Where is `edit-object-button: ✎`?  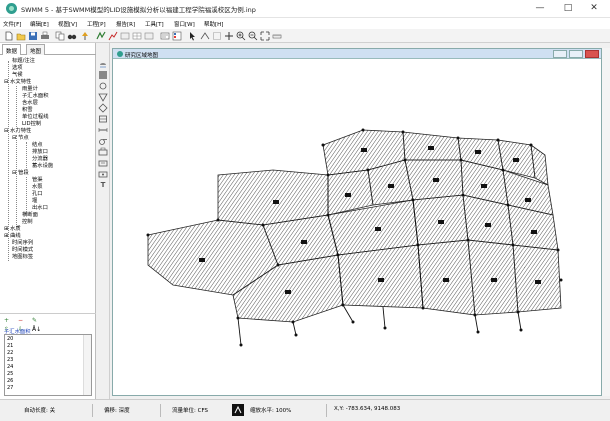
edit-object-button: ✎ is located at coordinates (34, 320).